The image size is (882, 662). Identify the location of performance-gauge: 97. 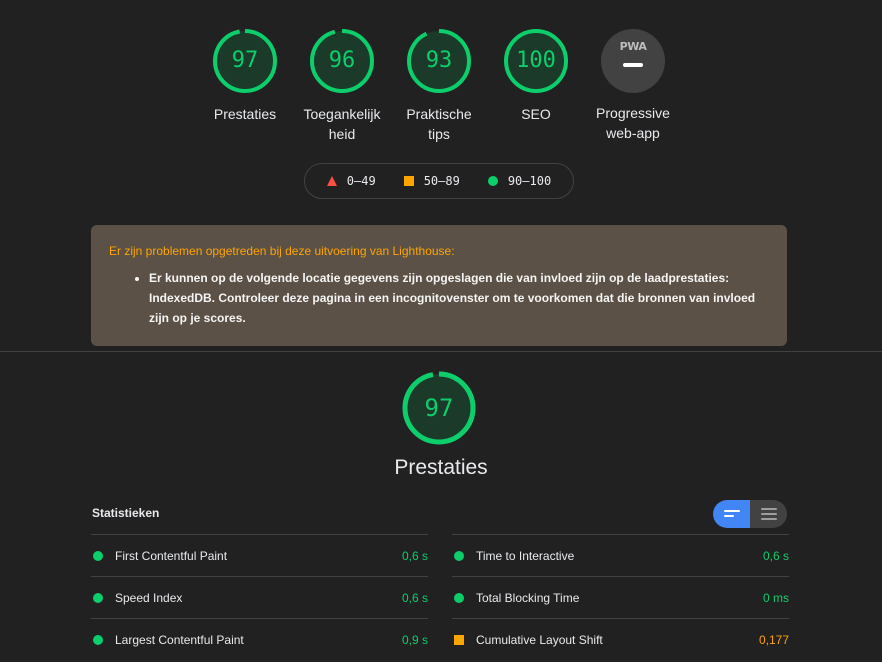
(439, 408).